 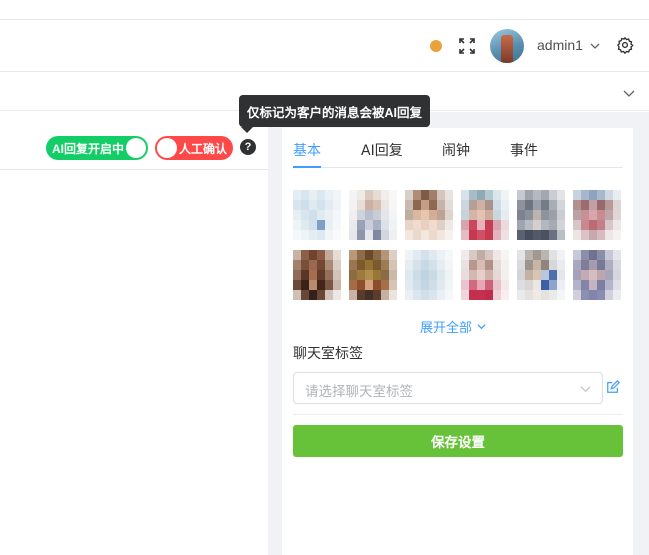 What do you see at coordinates (467, 46) in the screenshot?
I see `fullscreen-icon` at bounding box center [467, 46].